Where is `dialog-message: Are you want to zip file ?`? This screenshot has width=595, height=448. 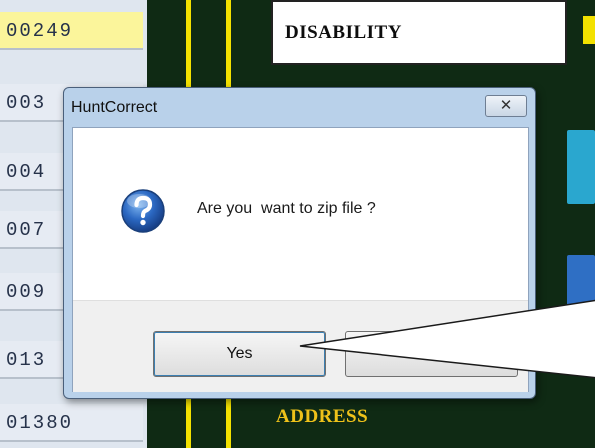 dialog-message: Are you want to zip file ? is located at coordinates (286, 208).